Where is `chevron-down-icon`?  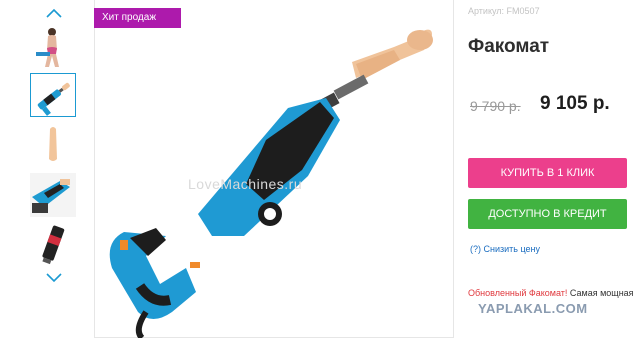
chevron-down-icon is located at coordinates (54, 277).